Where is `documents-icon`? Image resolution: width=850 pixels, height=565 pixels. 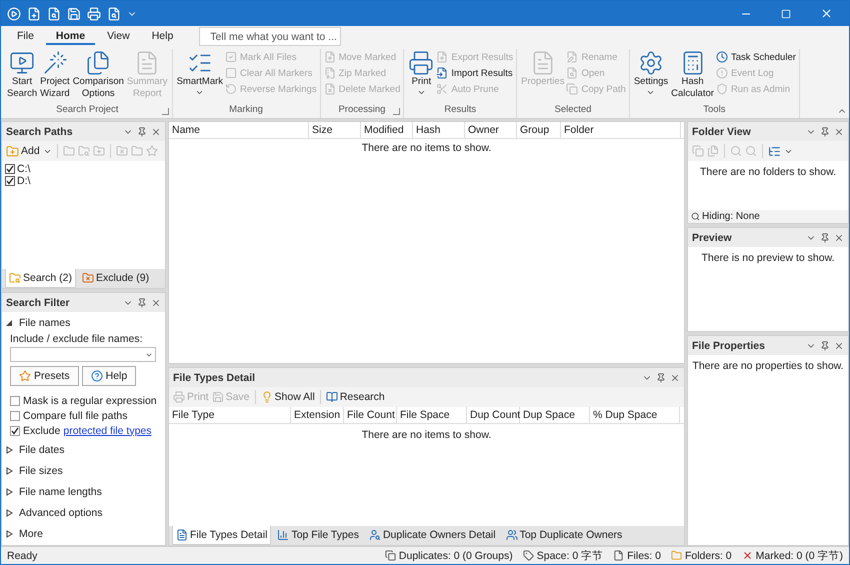 documents-icon is located at coordinates (98, 63).